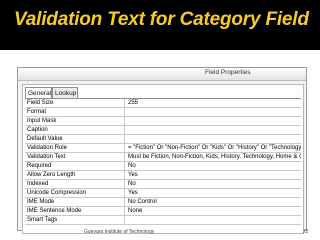  Describe the element at coordinates (228, 72) in the screenshot. I see `panel-title: Field Properties` at that location.